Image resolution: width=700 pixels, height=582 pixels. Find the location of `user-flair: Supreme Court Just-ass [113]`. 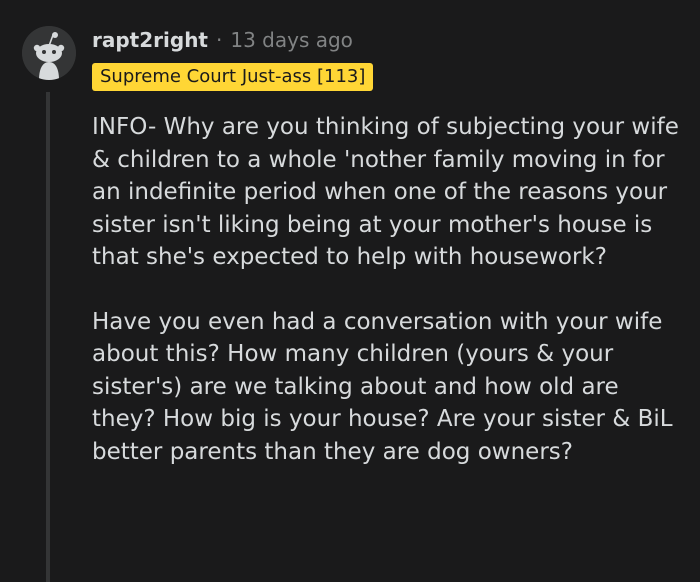

user-flair: Supreme Court Just-ass [113] is located at coordinates (233, 77).